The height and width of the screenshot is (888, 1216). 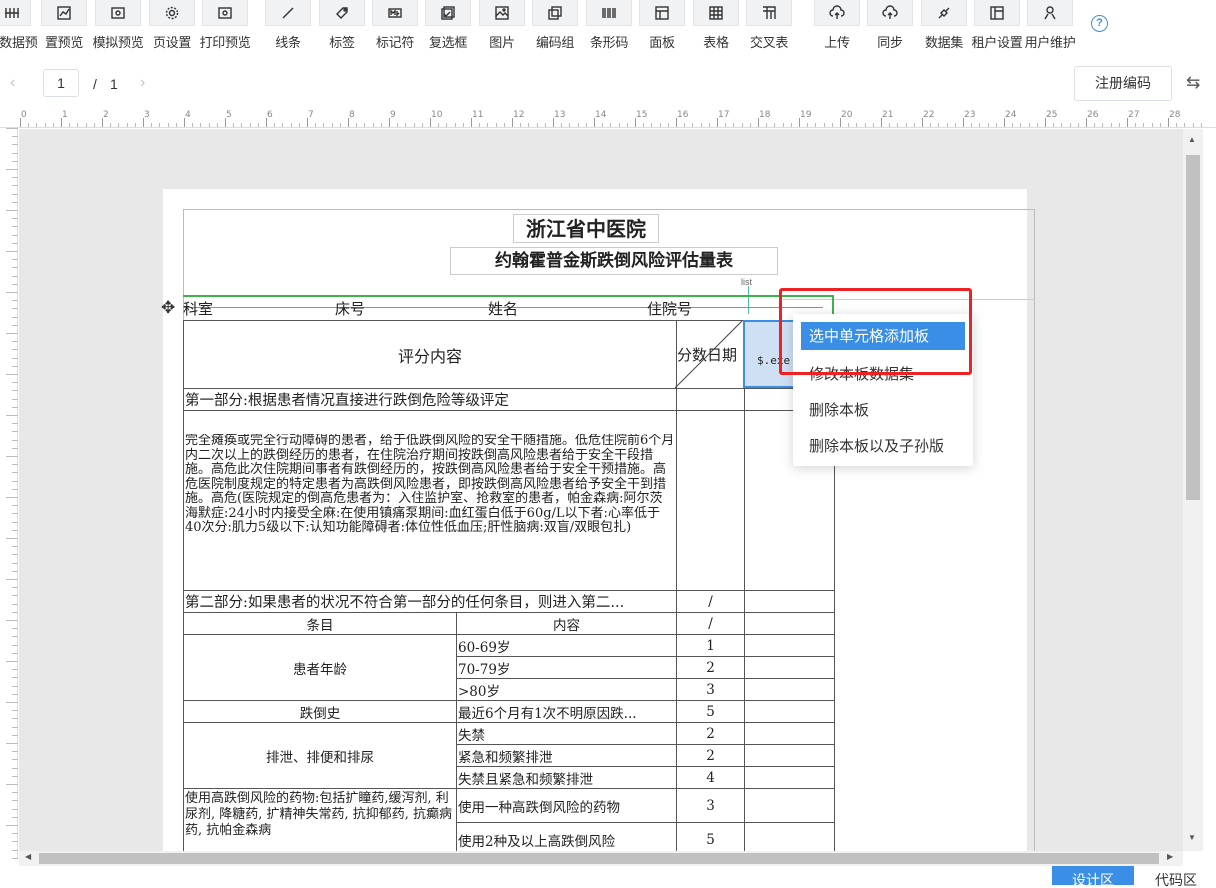 What do you see at coordinates (566, 755) in the screenshot?
I see `table-cell: 紧急和频繁排泄` at bounding box center [566, 755].